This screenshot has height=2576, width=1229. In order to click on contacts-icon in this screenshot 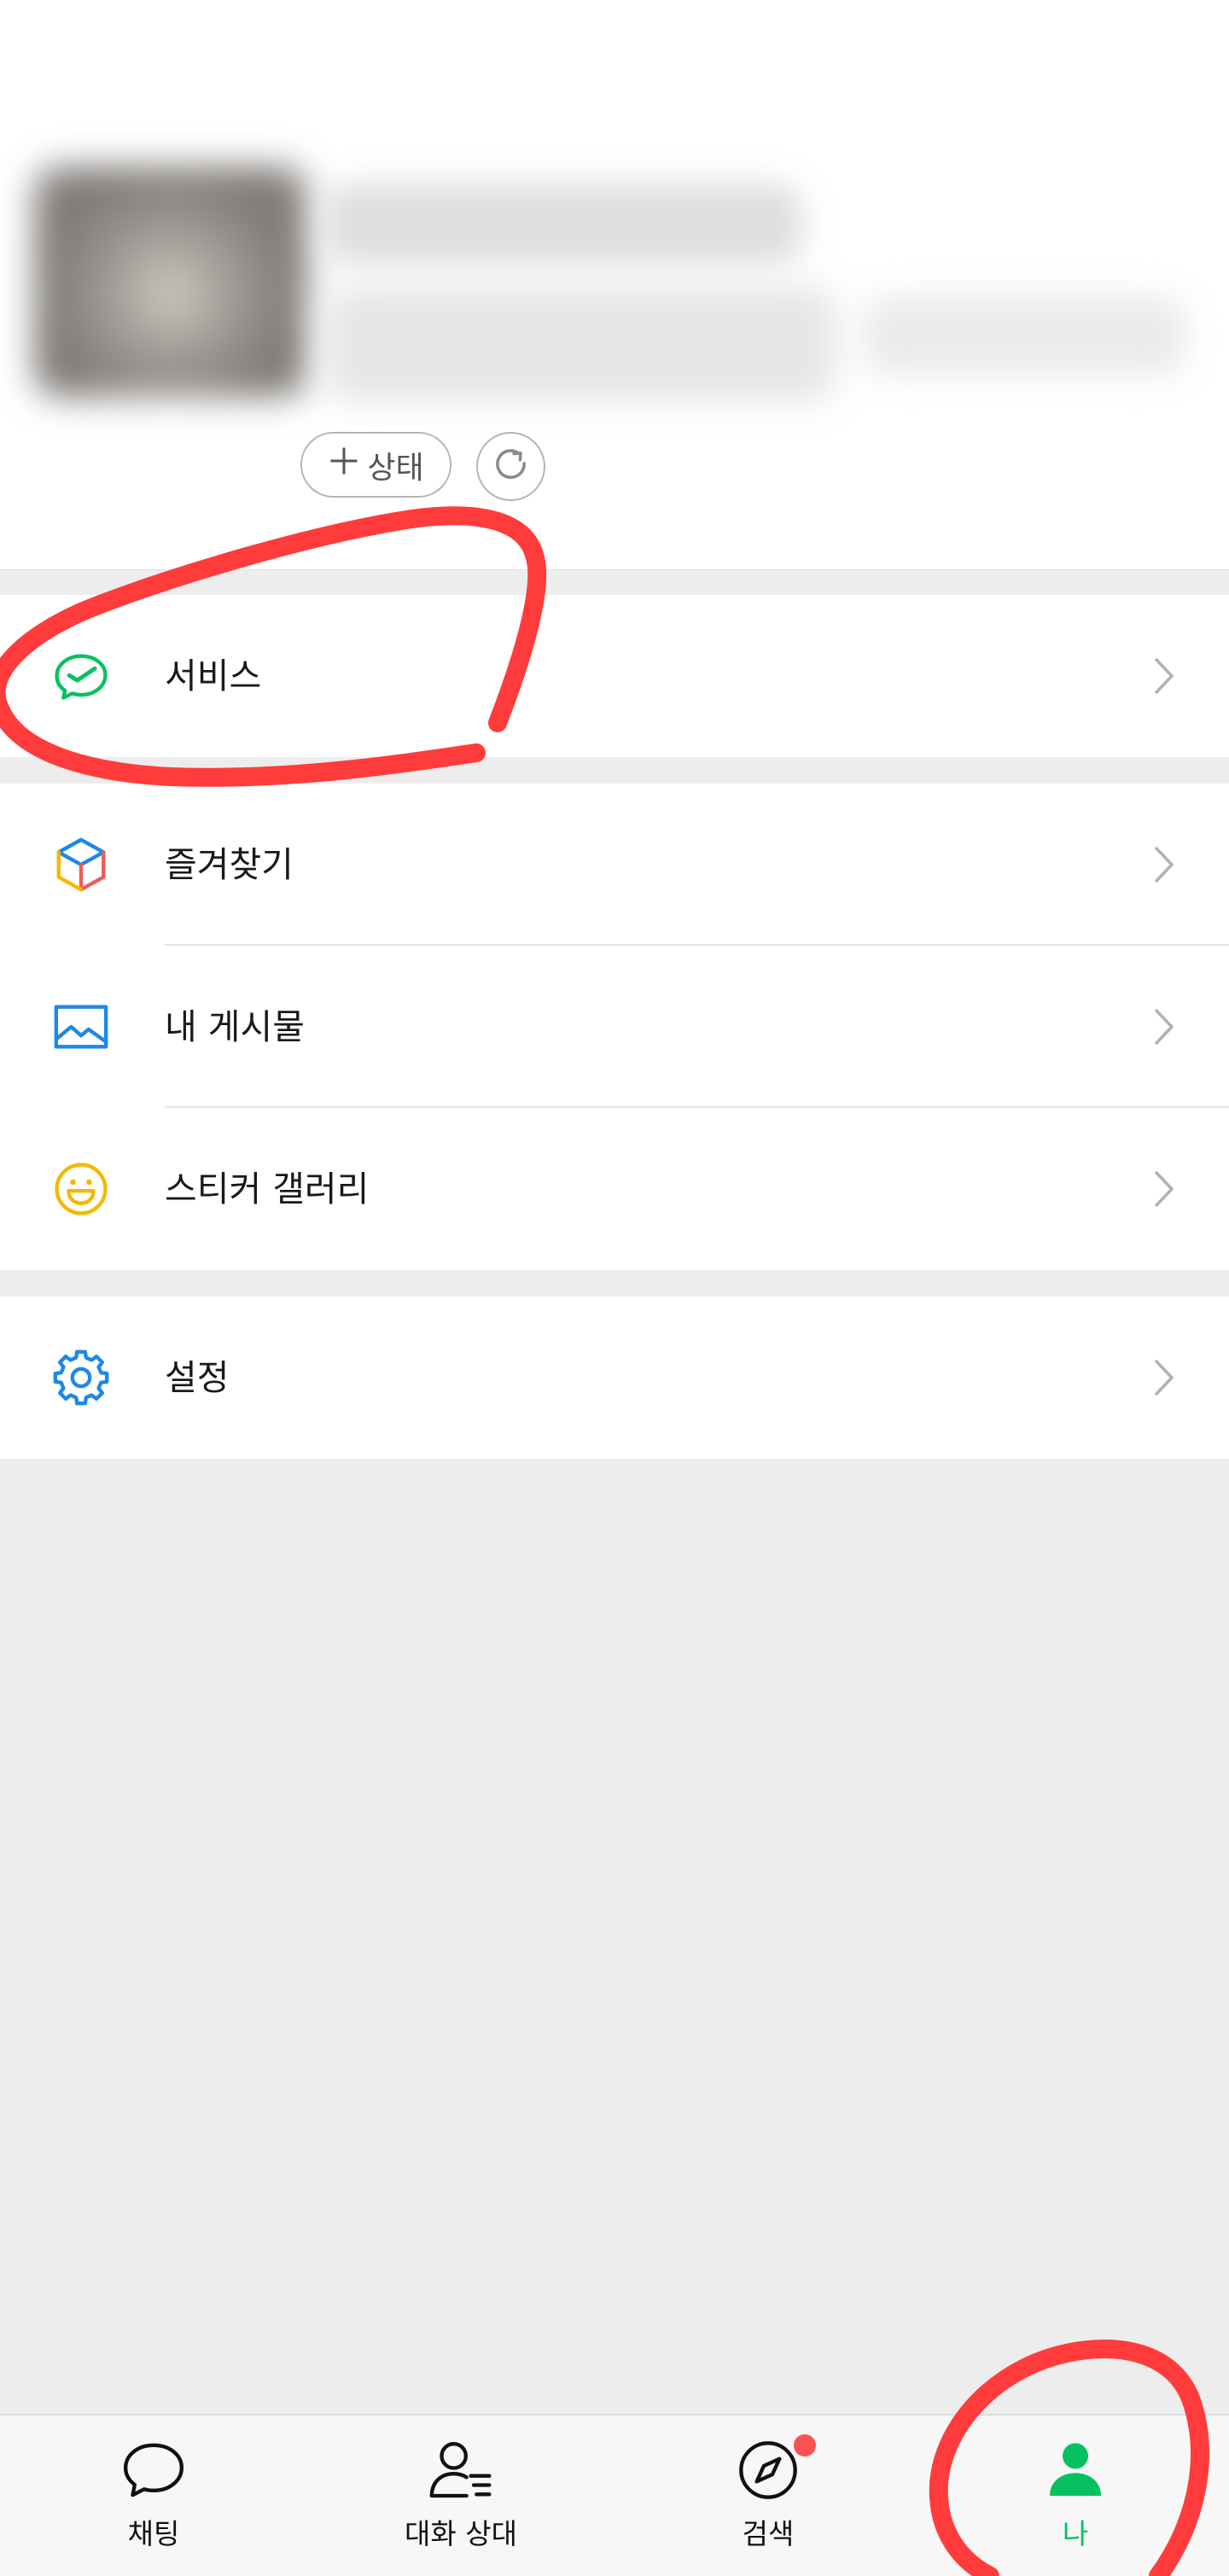, I will do `click(461, 2470)`.